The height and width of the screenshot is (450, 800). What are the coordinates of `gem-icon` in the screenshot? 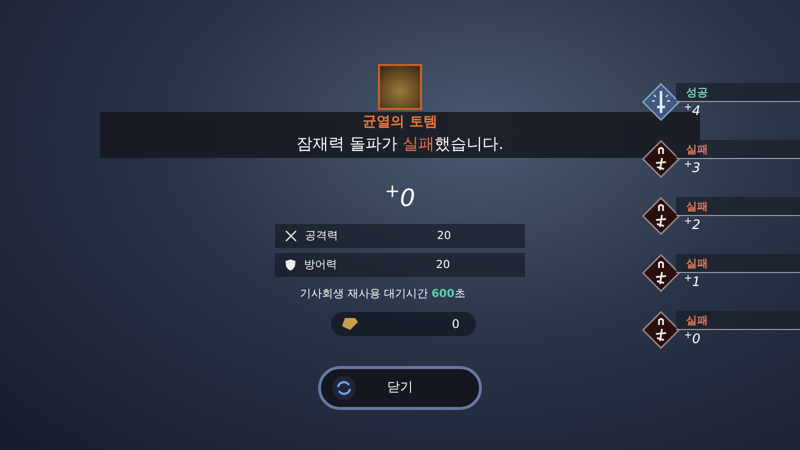 It's located at (349, 324).